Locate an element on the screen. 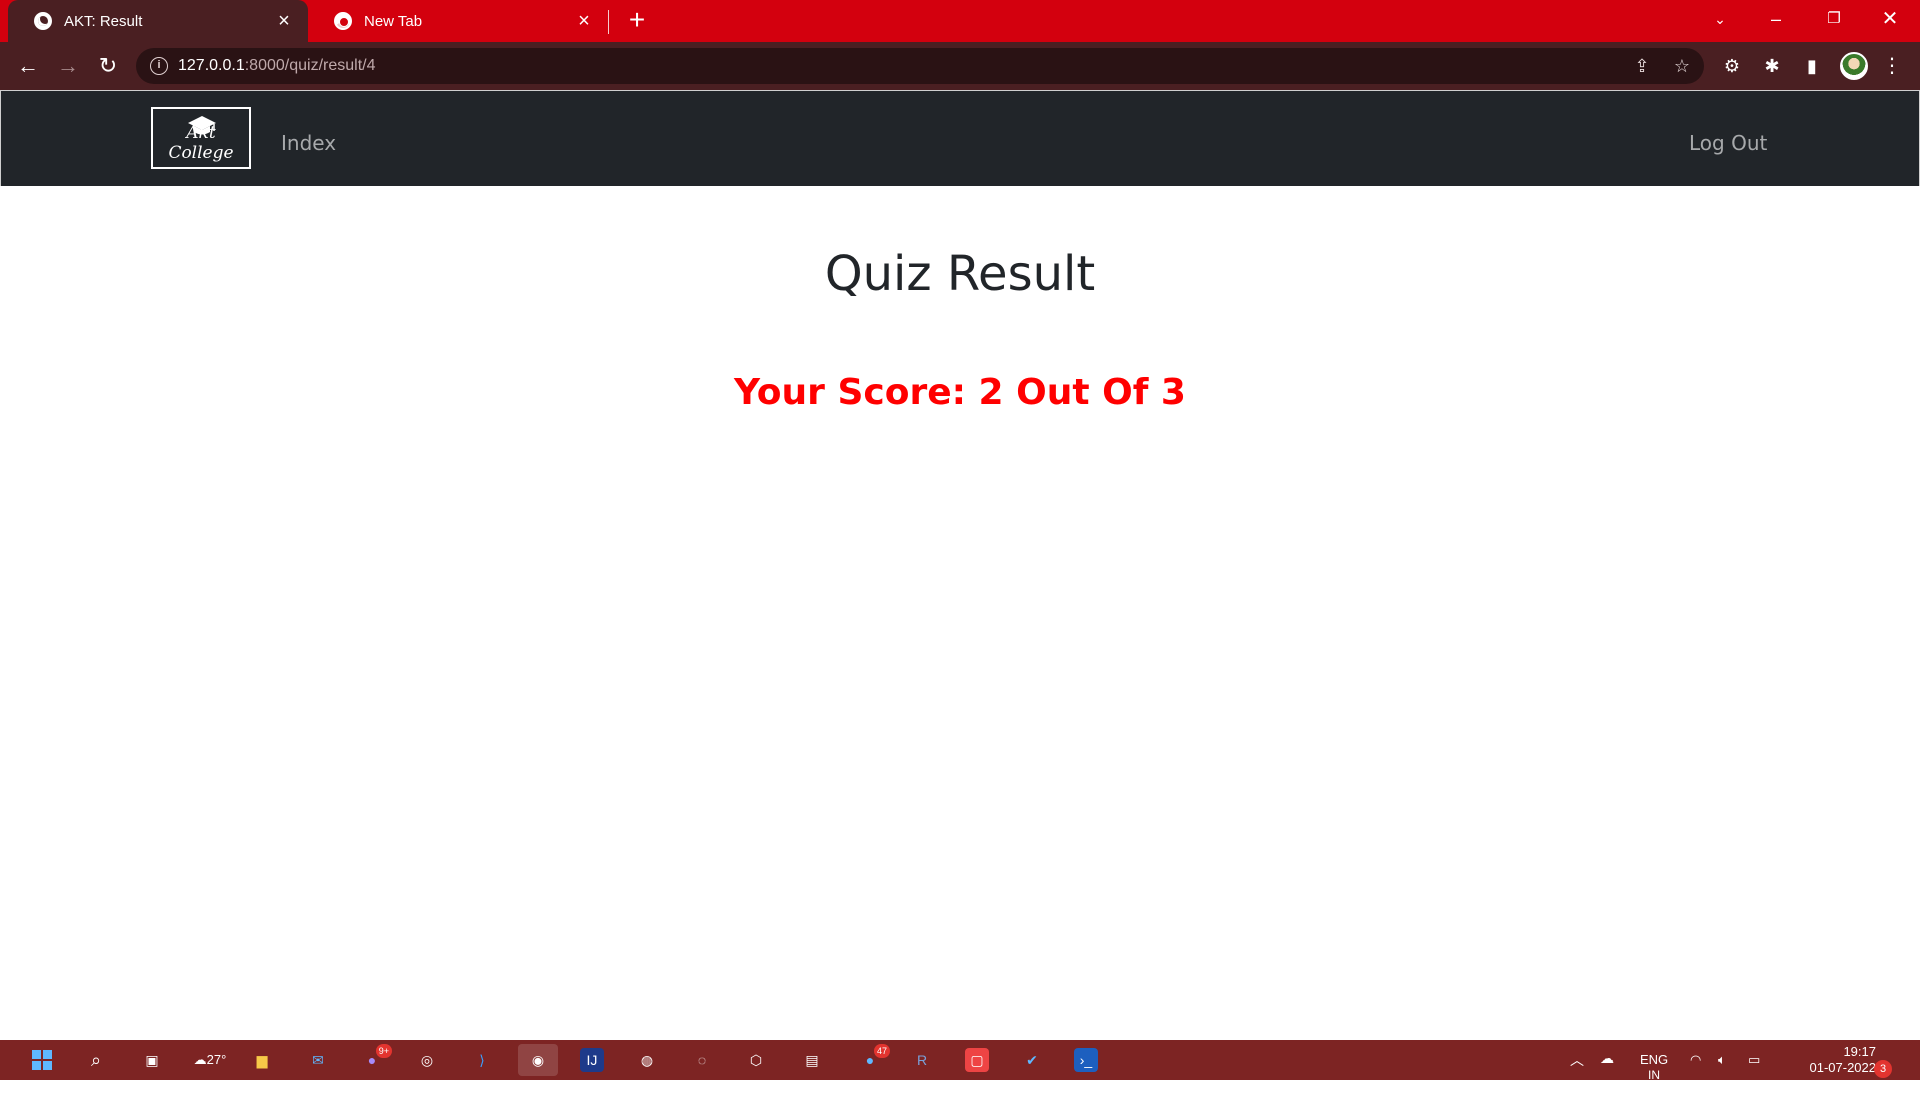  show-hidden-icons: ︿ is located at coordinates (1577, 1070).